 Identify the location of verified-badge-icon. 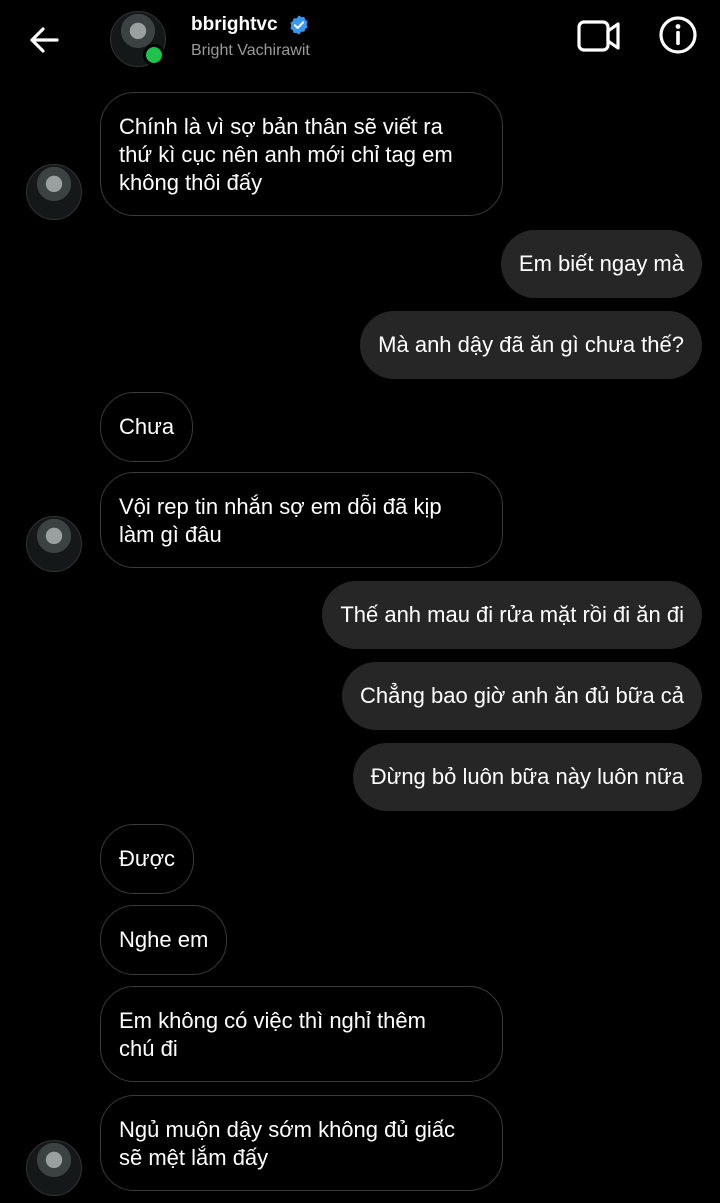
(299, 25).